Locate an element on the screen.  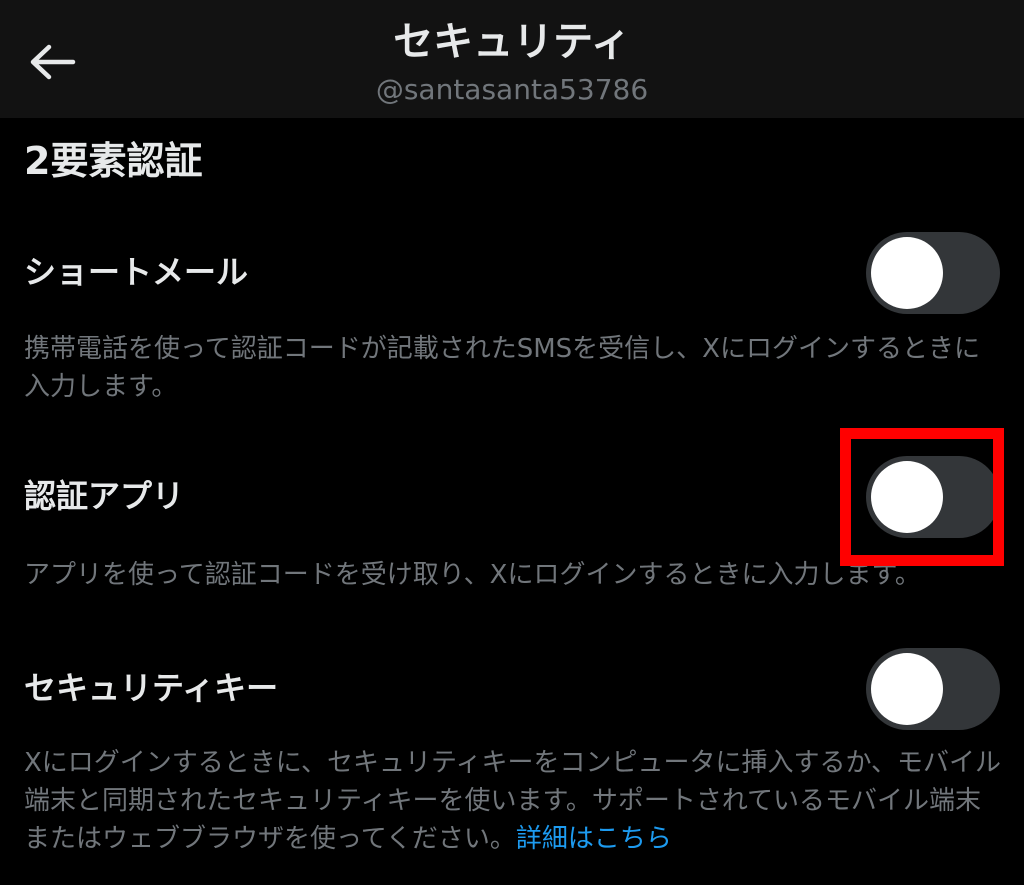
account-handle: @santasanta53786 is located at coordinates (512, 89).